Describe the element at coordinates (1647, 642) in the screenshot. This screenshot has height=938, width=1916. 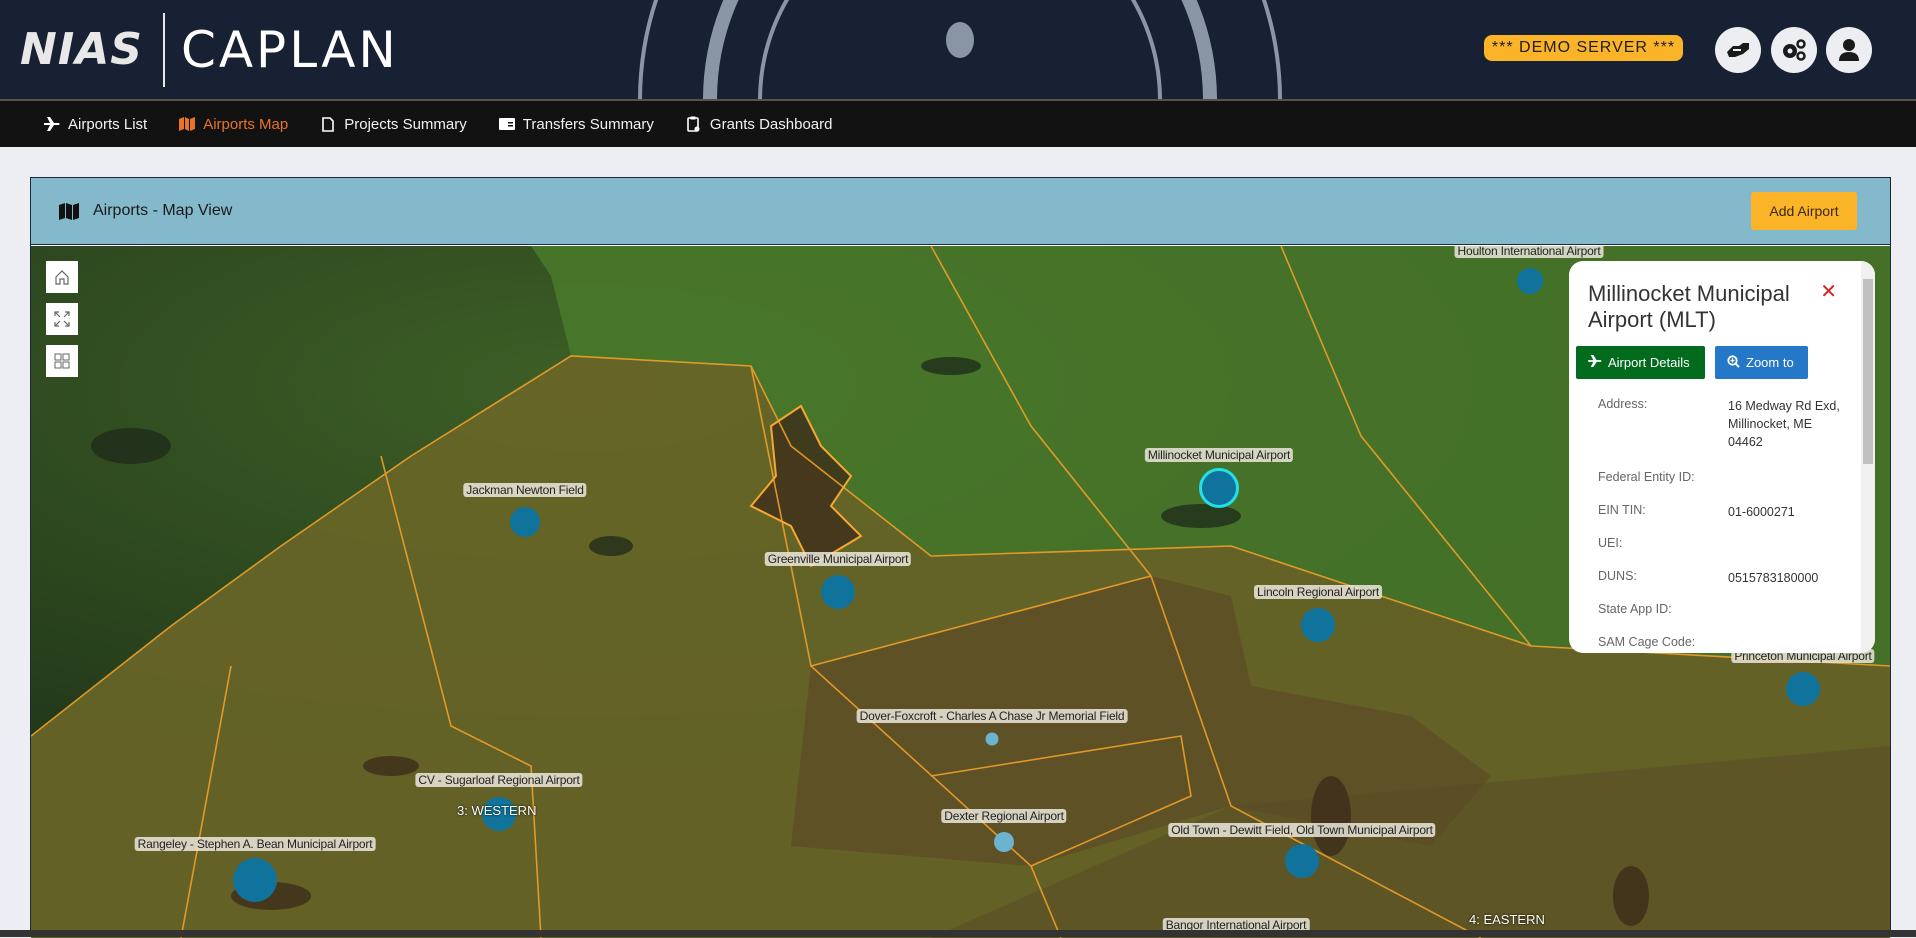
I see `field-label: SAM Cage Code:` at that location.